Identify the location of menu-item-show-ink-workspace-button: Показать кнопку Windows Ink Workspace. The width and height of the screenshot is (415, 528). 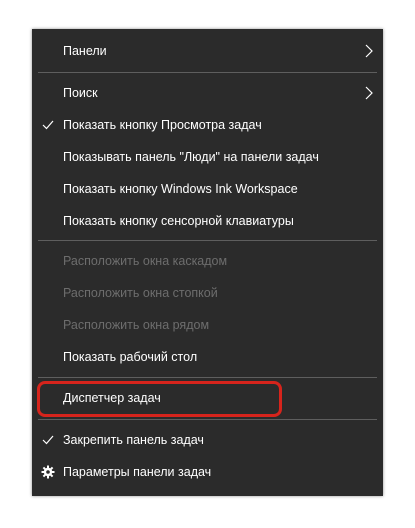
(207, 189).